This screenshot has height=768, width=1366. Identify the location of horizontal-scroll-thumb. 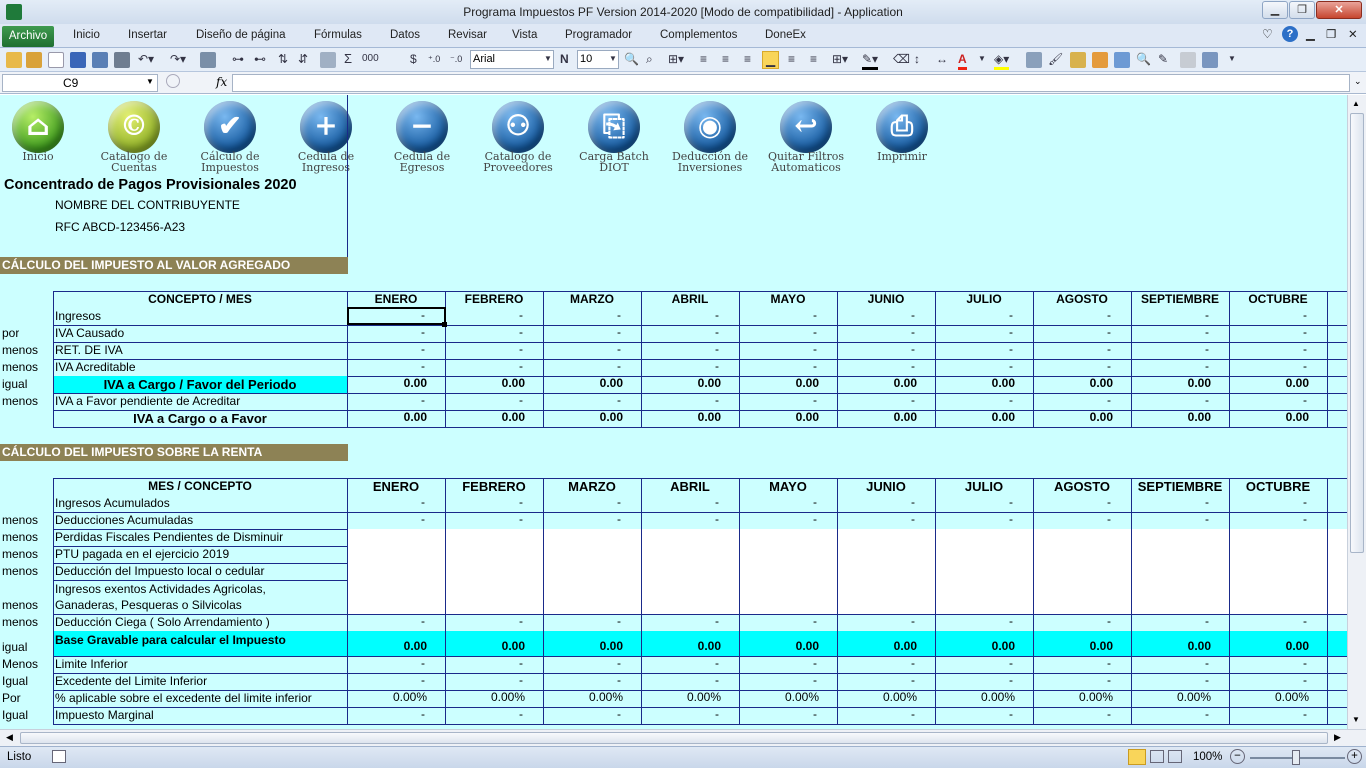
(674, 738).